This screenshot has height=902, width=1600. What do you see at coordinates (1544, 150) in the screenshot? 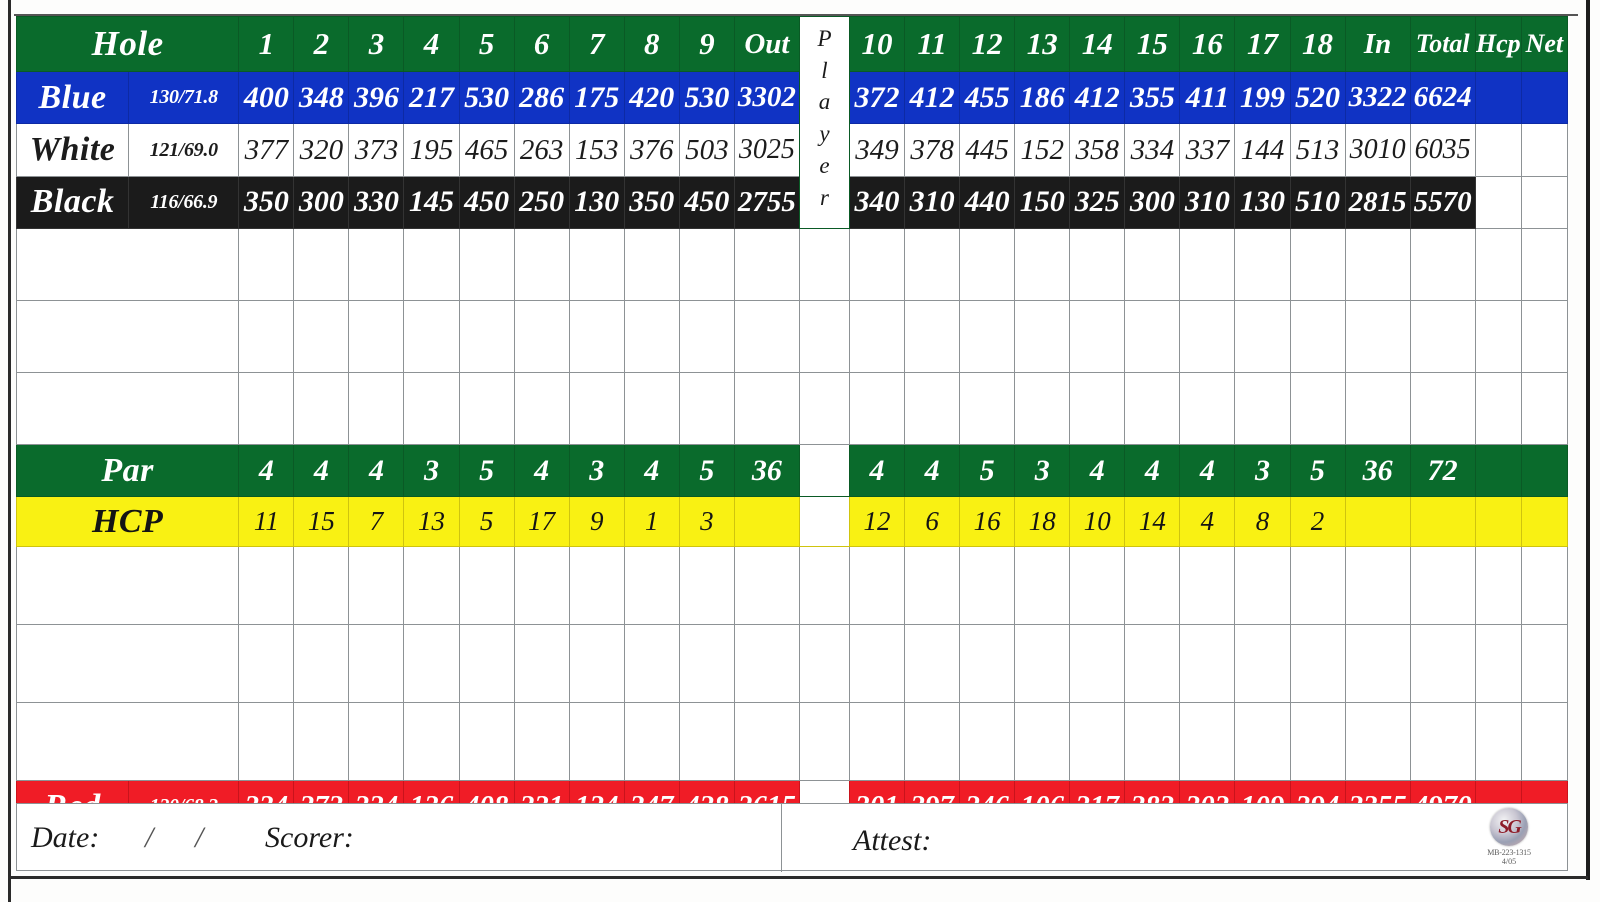
I see `white-net-cell` at bounding box center [1544, 150].